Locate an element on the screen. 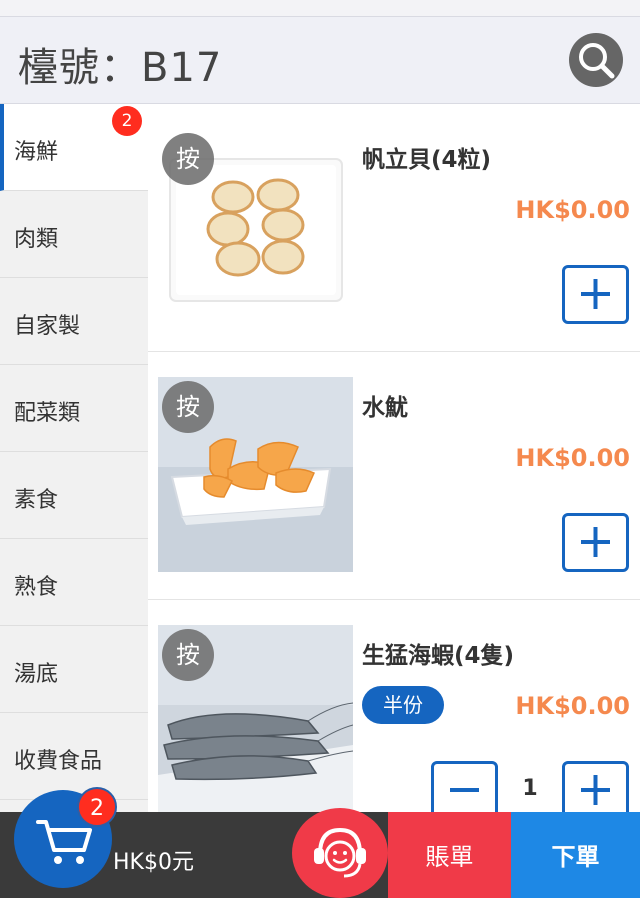 This screenshot has height=898, width=640. sidebar-item-label: 收費食品 is located at coordinates (58, 761).